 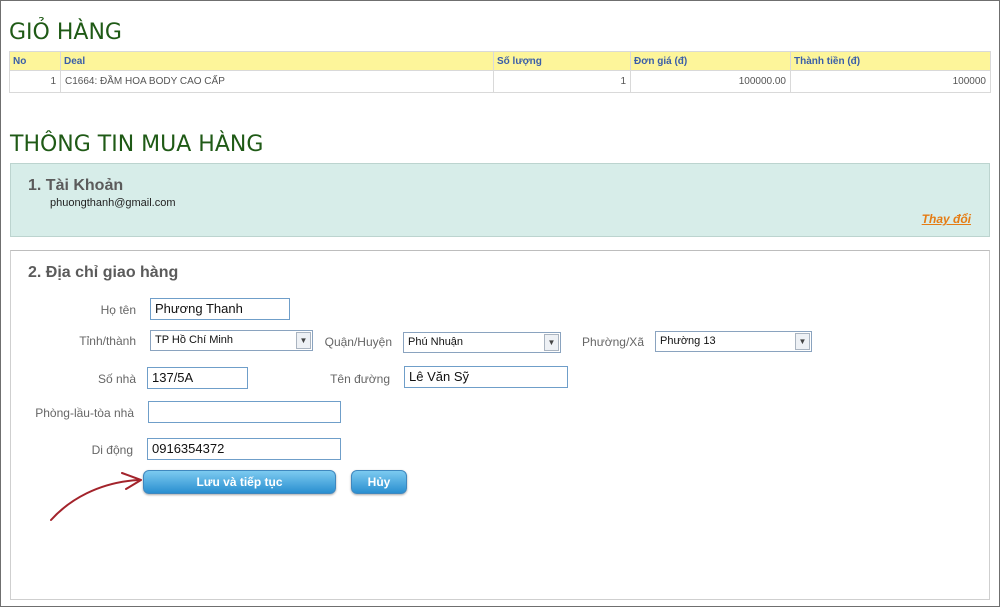 I want to click on annotation-arrow-icon, so click(x=96, y=496).